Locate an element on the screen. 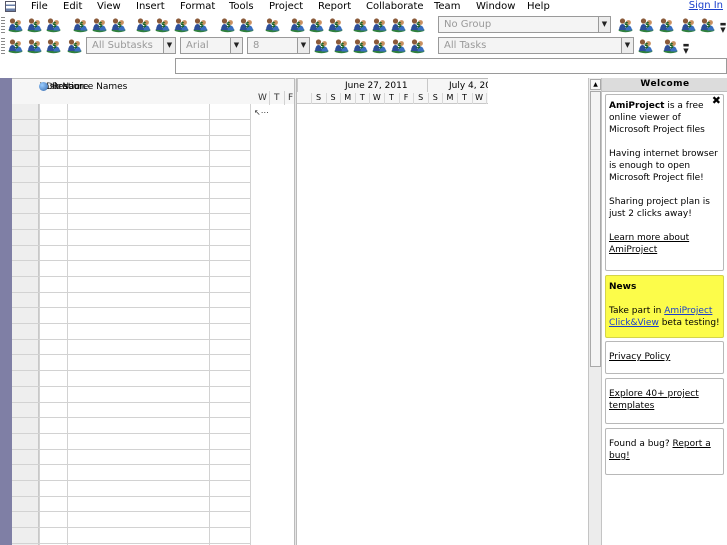 The image size is (727, 545). menu-insert: Insert is located at coordinates (150, 7).